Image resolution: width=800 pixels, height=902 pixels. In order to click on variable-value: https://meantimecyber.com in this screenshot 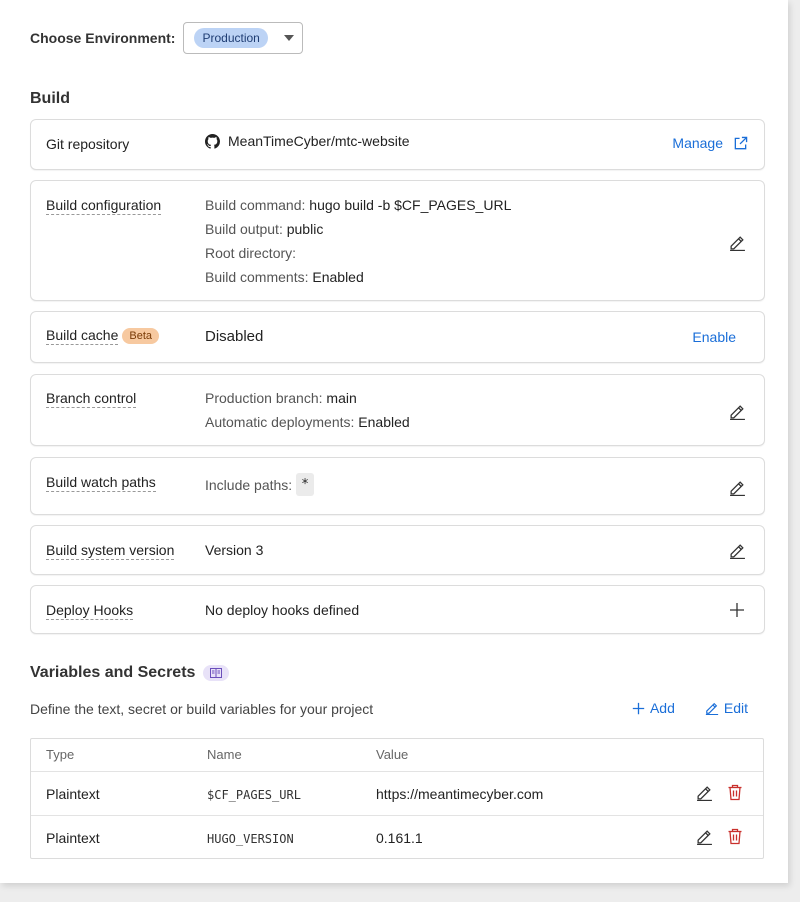, I will do `click(460, 794)`.